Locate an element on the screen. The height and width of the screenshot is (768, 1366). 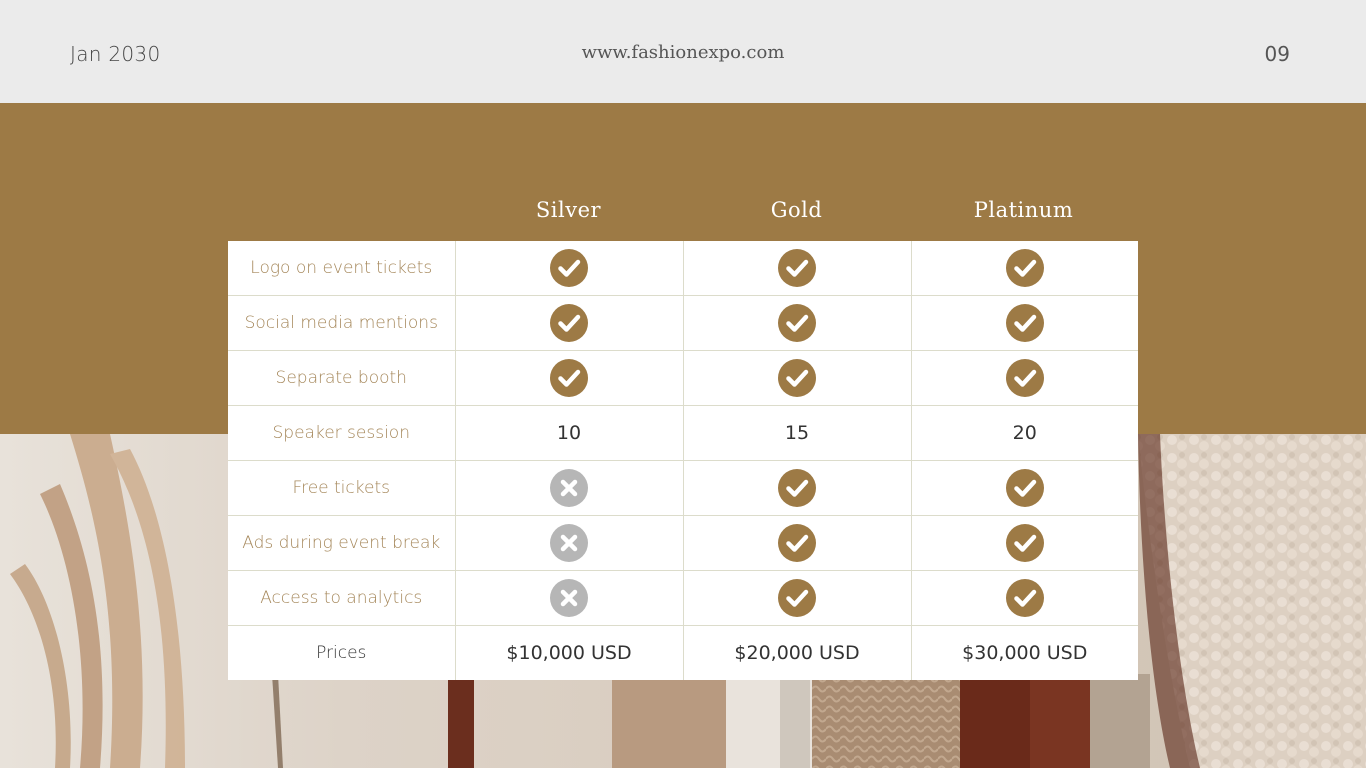
table-row: Access to analytics is located at coordinates (683, 598).